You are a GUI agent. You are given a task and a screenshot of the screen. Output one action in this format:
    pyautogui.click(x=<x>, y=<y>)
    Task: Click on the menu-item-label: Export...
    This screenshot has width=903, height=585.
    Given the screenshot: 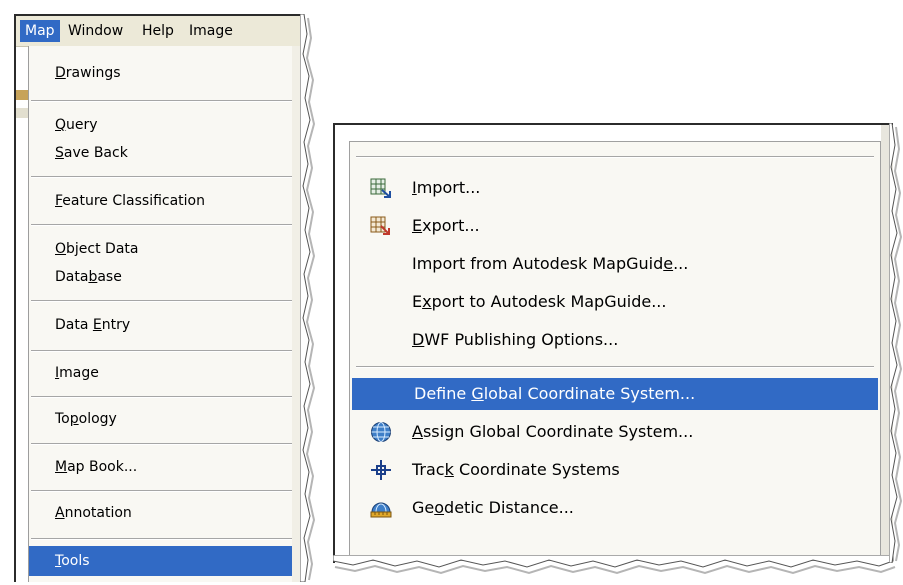 What is the action you would take?
    pyautogui.click(x=446, y=225)
    